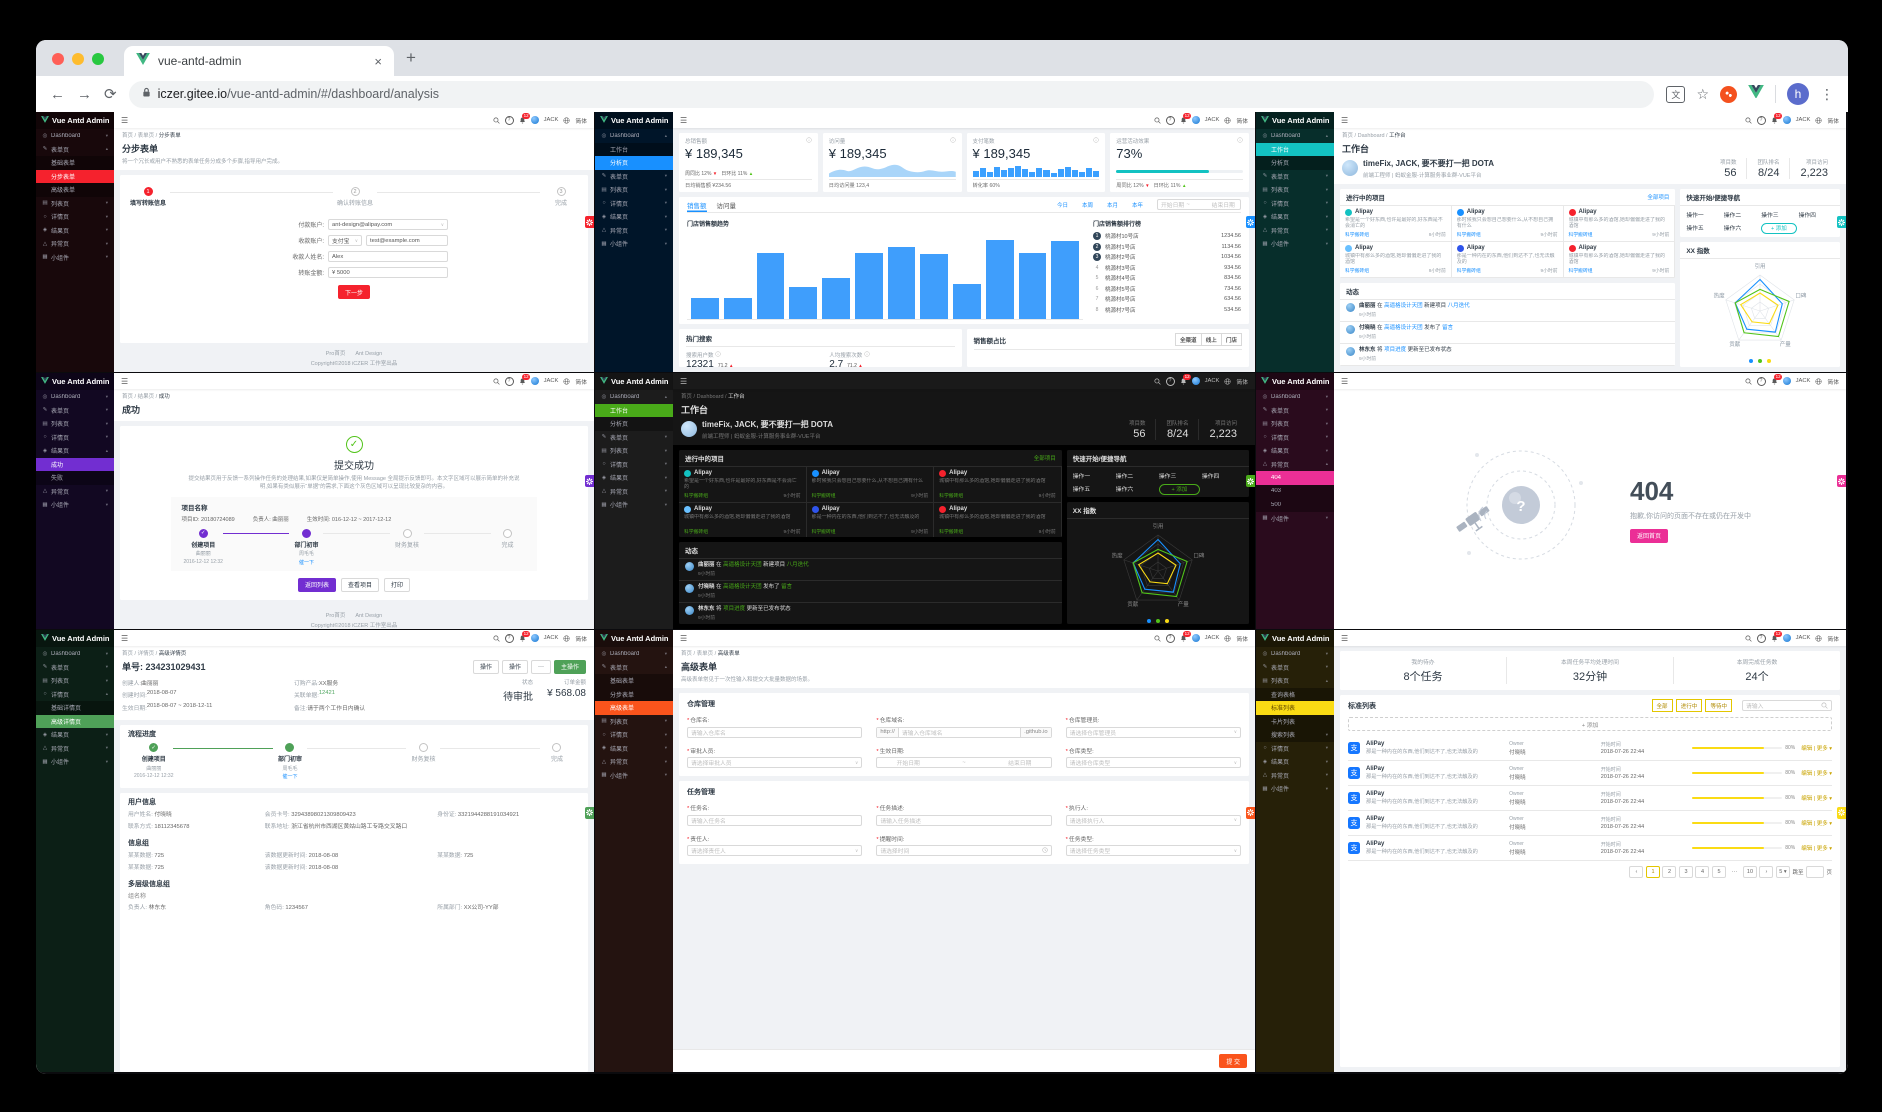 The height and width of the screenshot is (1112, 1882). Describe the element at coordinates (727, 204) in the screenshot. I see `tab-访问量: 访问量` at that location.